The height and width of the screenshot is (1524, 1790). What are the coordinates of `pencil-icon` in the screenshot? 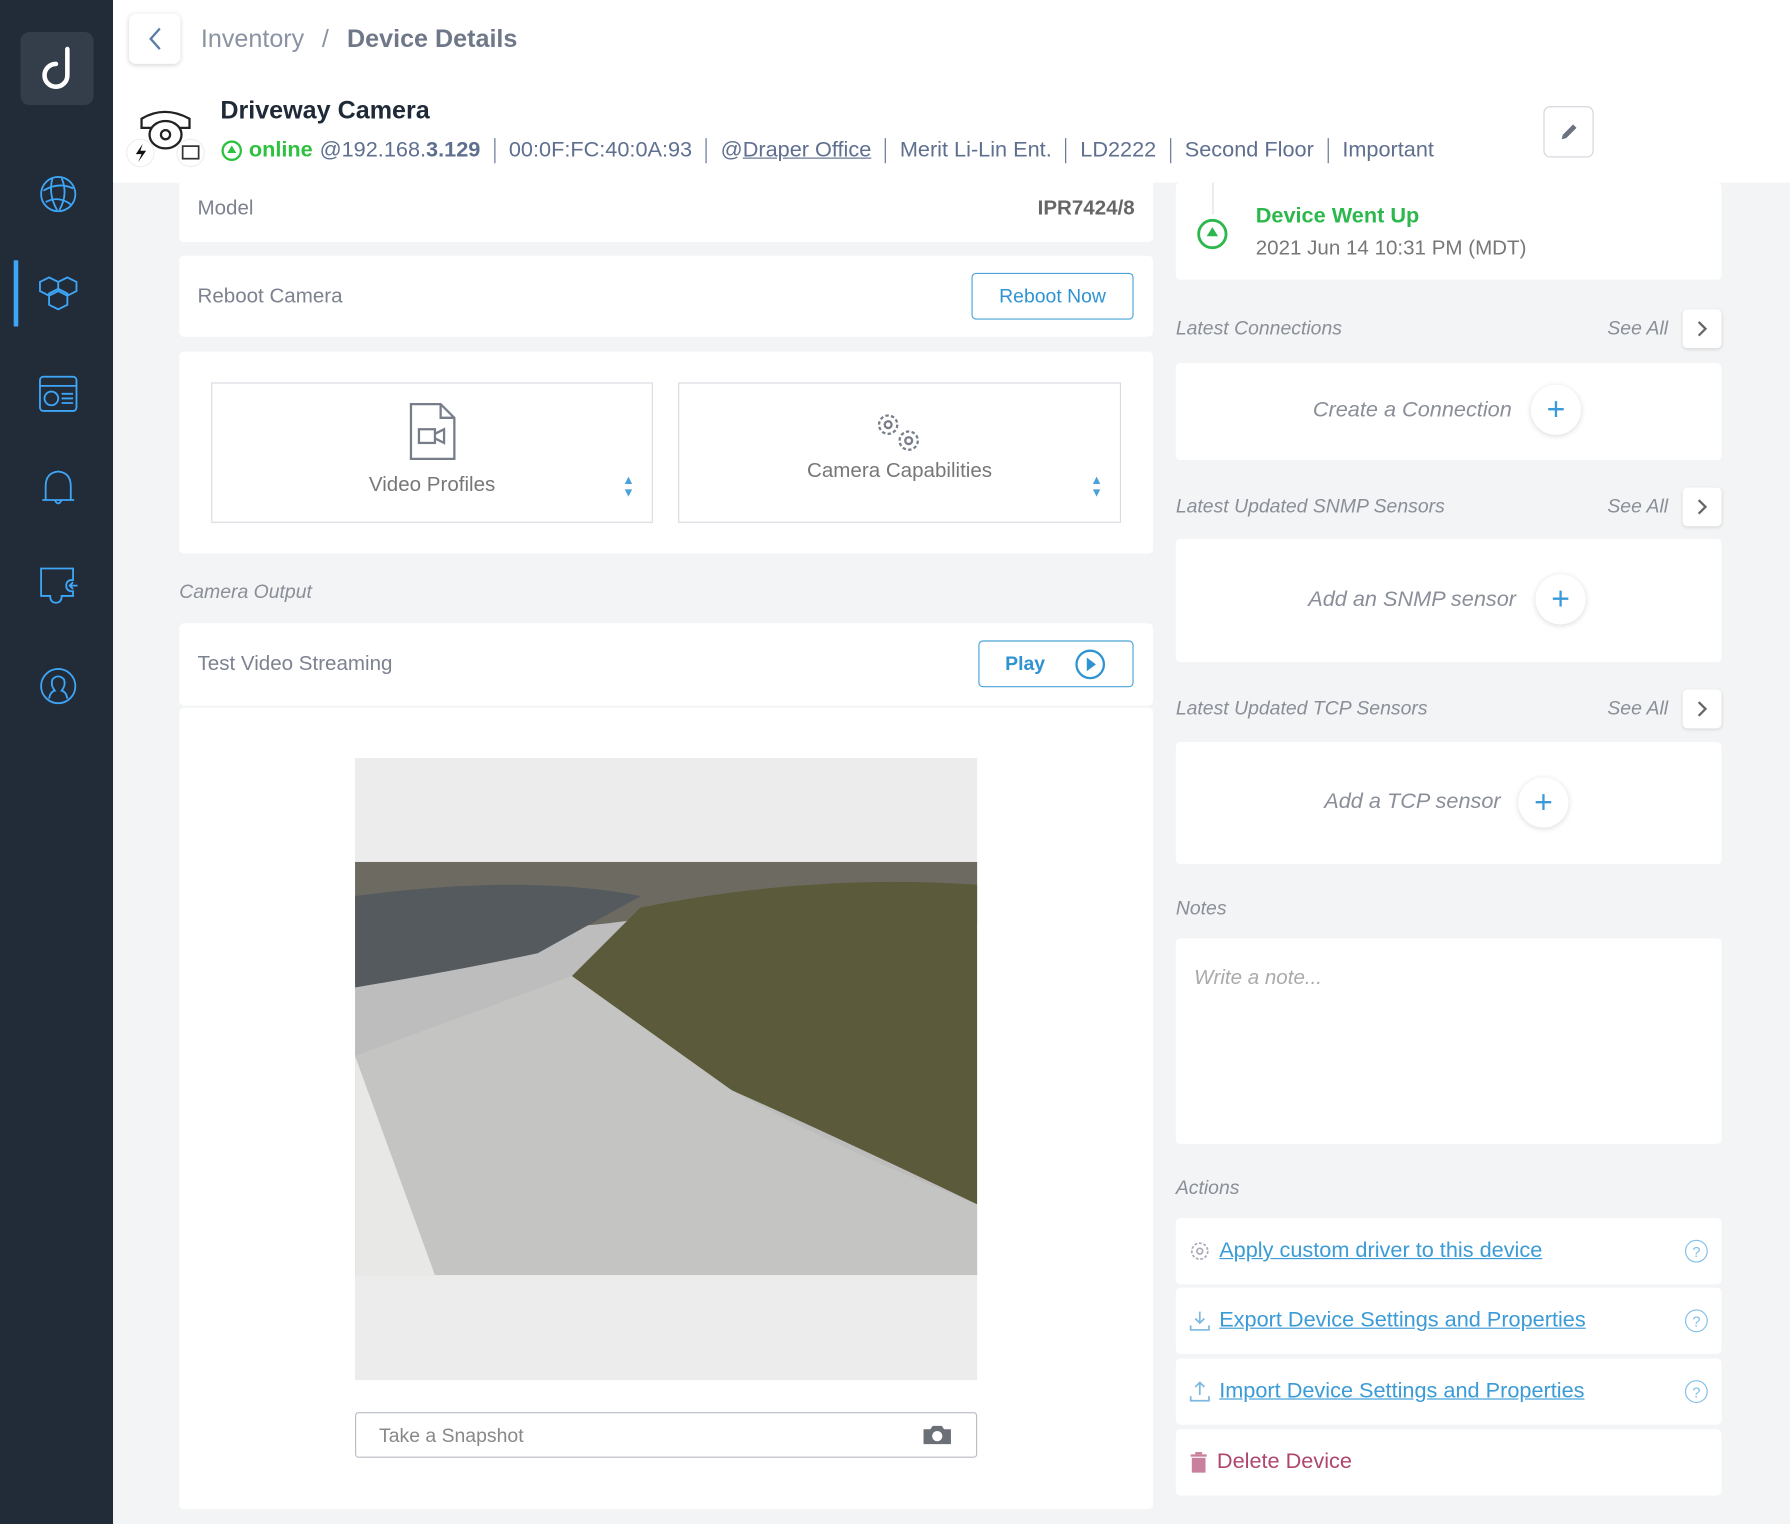 It's located at (1569, 131).